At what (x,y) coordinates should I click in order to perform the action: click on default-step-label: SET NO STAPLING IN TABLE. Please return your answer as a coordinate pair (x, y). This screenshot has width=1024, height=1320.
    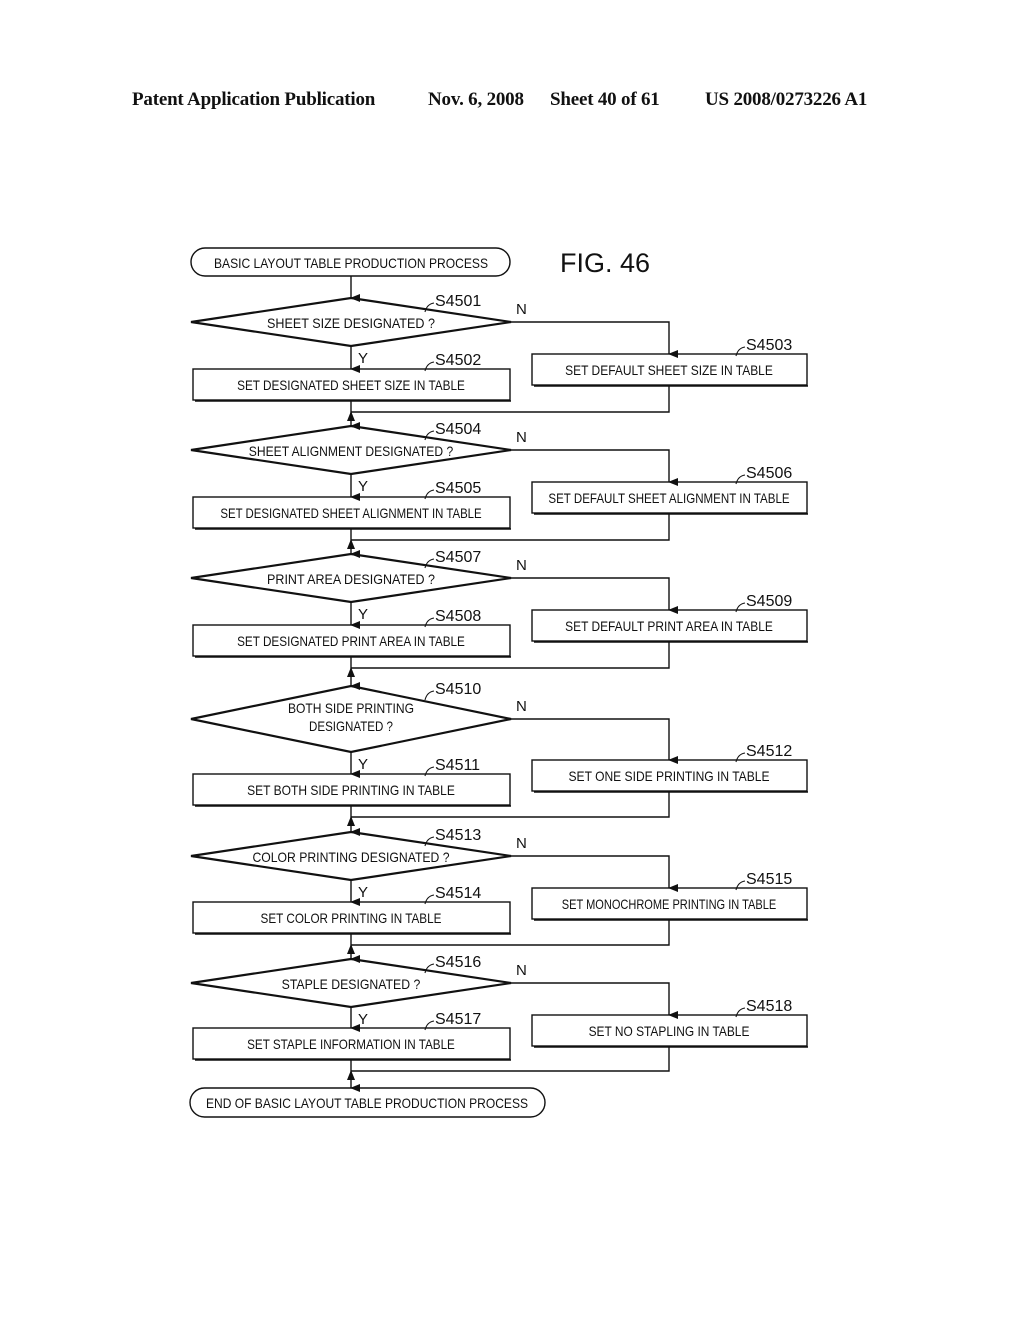
    Looking at the image, I should click on (669, 1031).